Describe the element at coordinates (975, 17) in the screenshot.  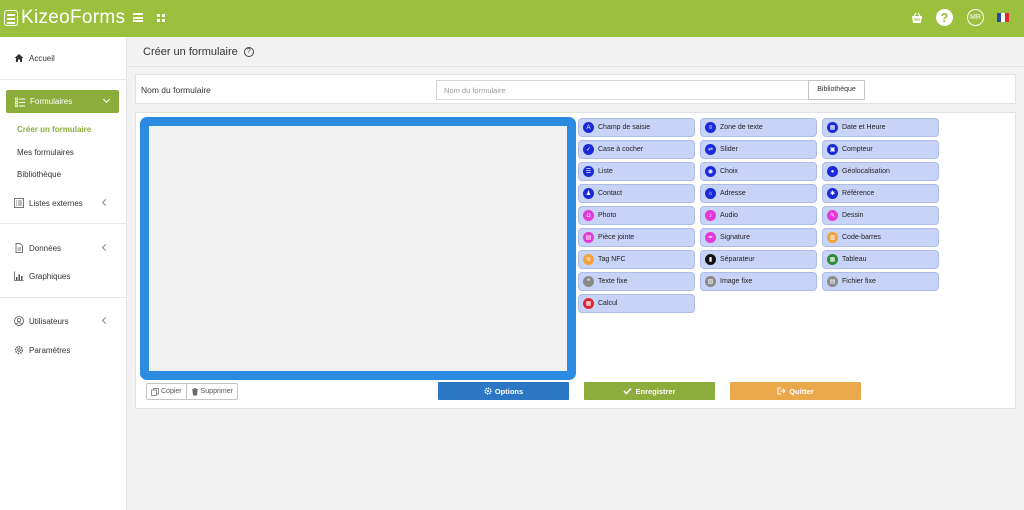
I see `avatar: MR` at that location.